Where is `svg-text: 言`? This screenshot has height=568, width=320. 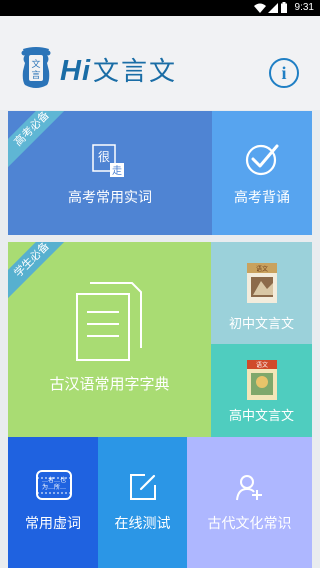
svg-text: 言 is located at coordinates (35, 75).